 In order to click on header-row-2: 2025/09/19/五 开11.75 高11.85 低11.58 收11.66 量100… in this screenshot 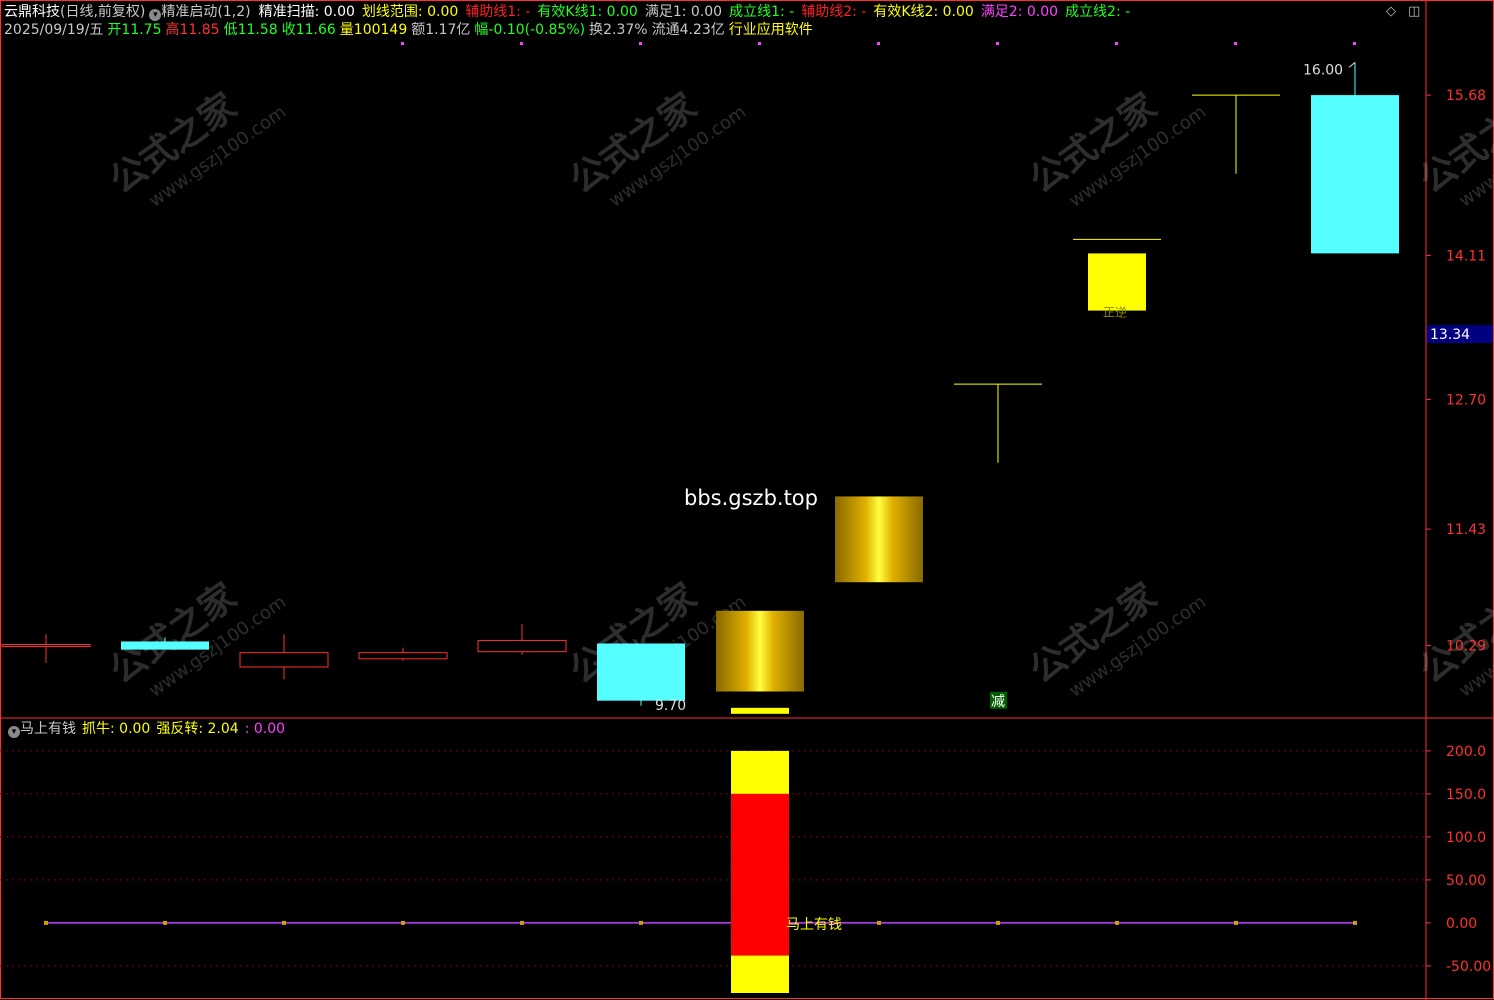, I will do `click(410, 30)`.